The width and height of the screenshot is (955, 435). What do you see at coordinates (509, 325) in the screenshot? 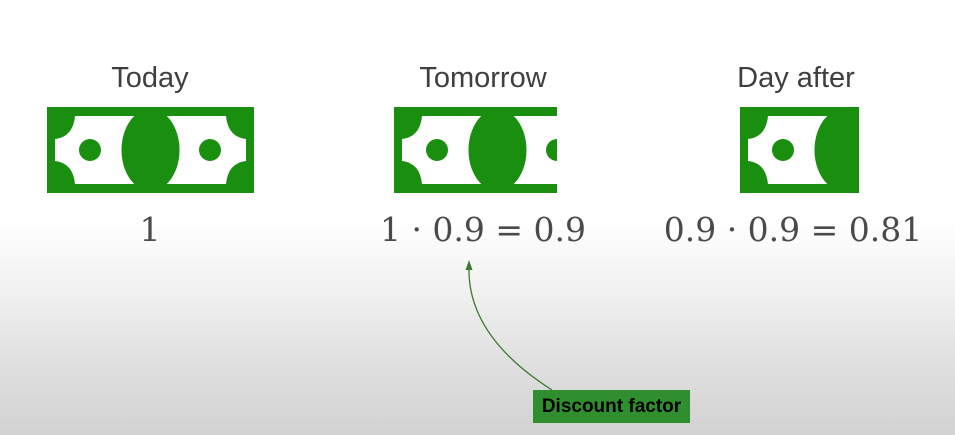
I see `curved-arrow-icon` at bounding box center [509, 325].